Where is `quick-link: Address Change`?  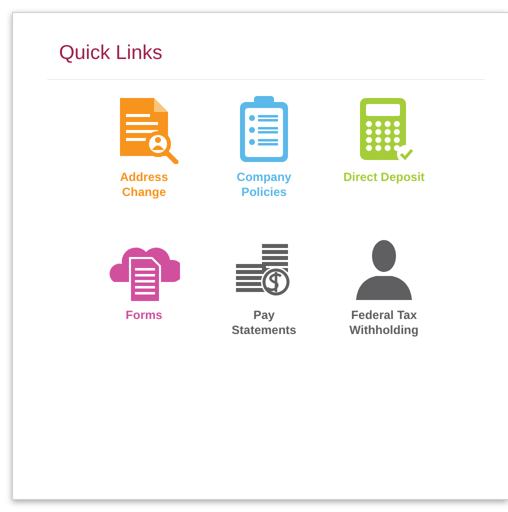 quick-link: Address Change is located at coordinates (144, 185).